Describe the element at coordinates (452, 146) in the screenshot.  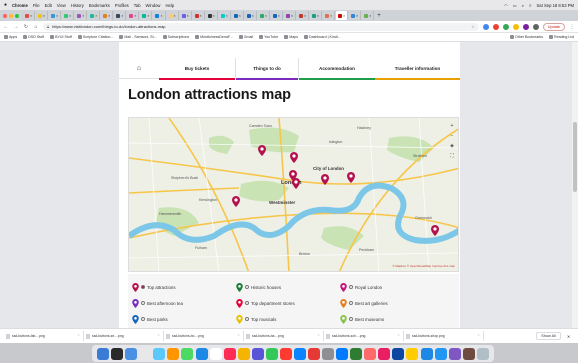
I see `compass-icon: ◈` at that location.